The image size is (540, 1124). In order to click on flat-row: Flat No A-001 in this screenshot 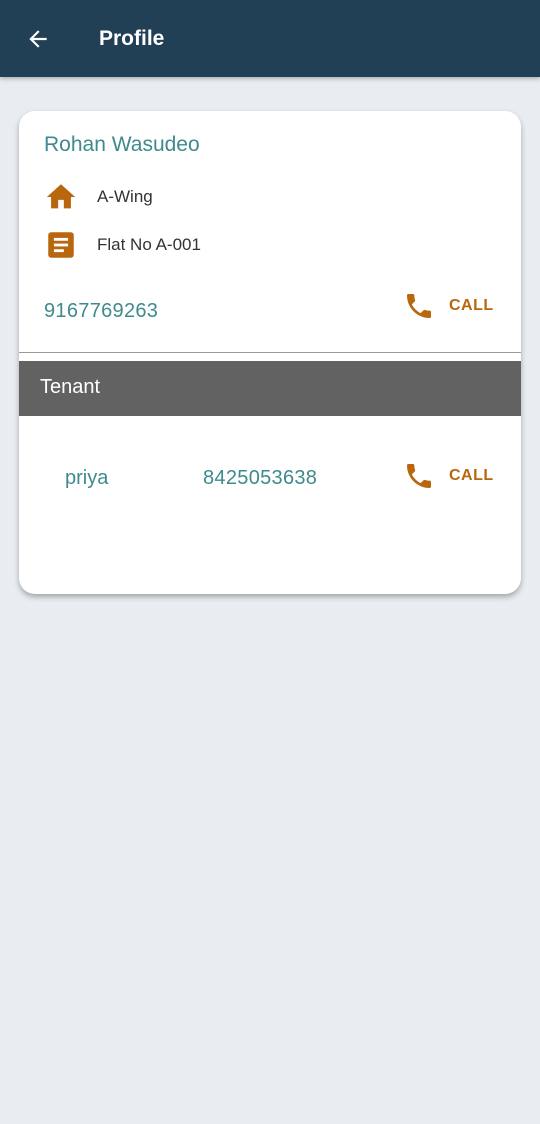, I will do `click(122, 245)`.